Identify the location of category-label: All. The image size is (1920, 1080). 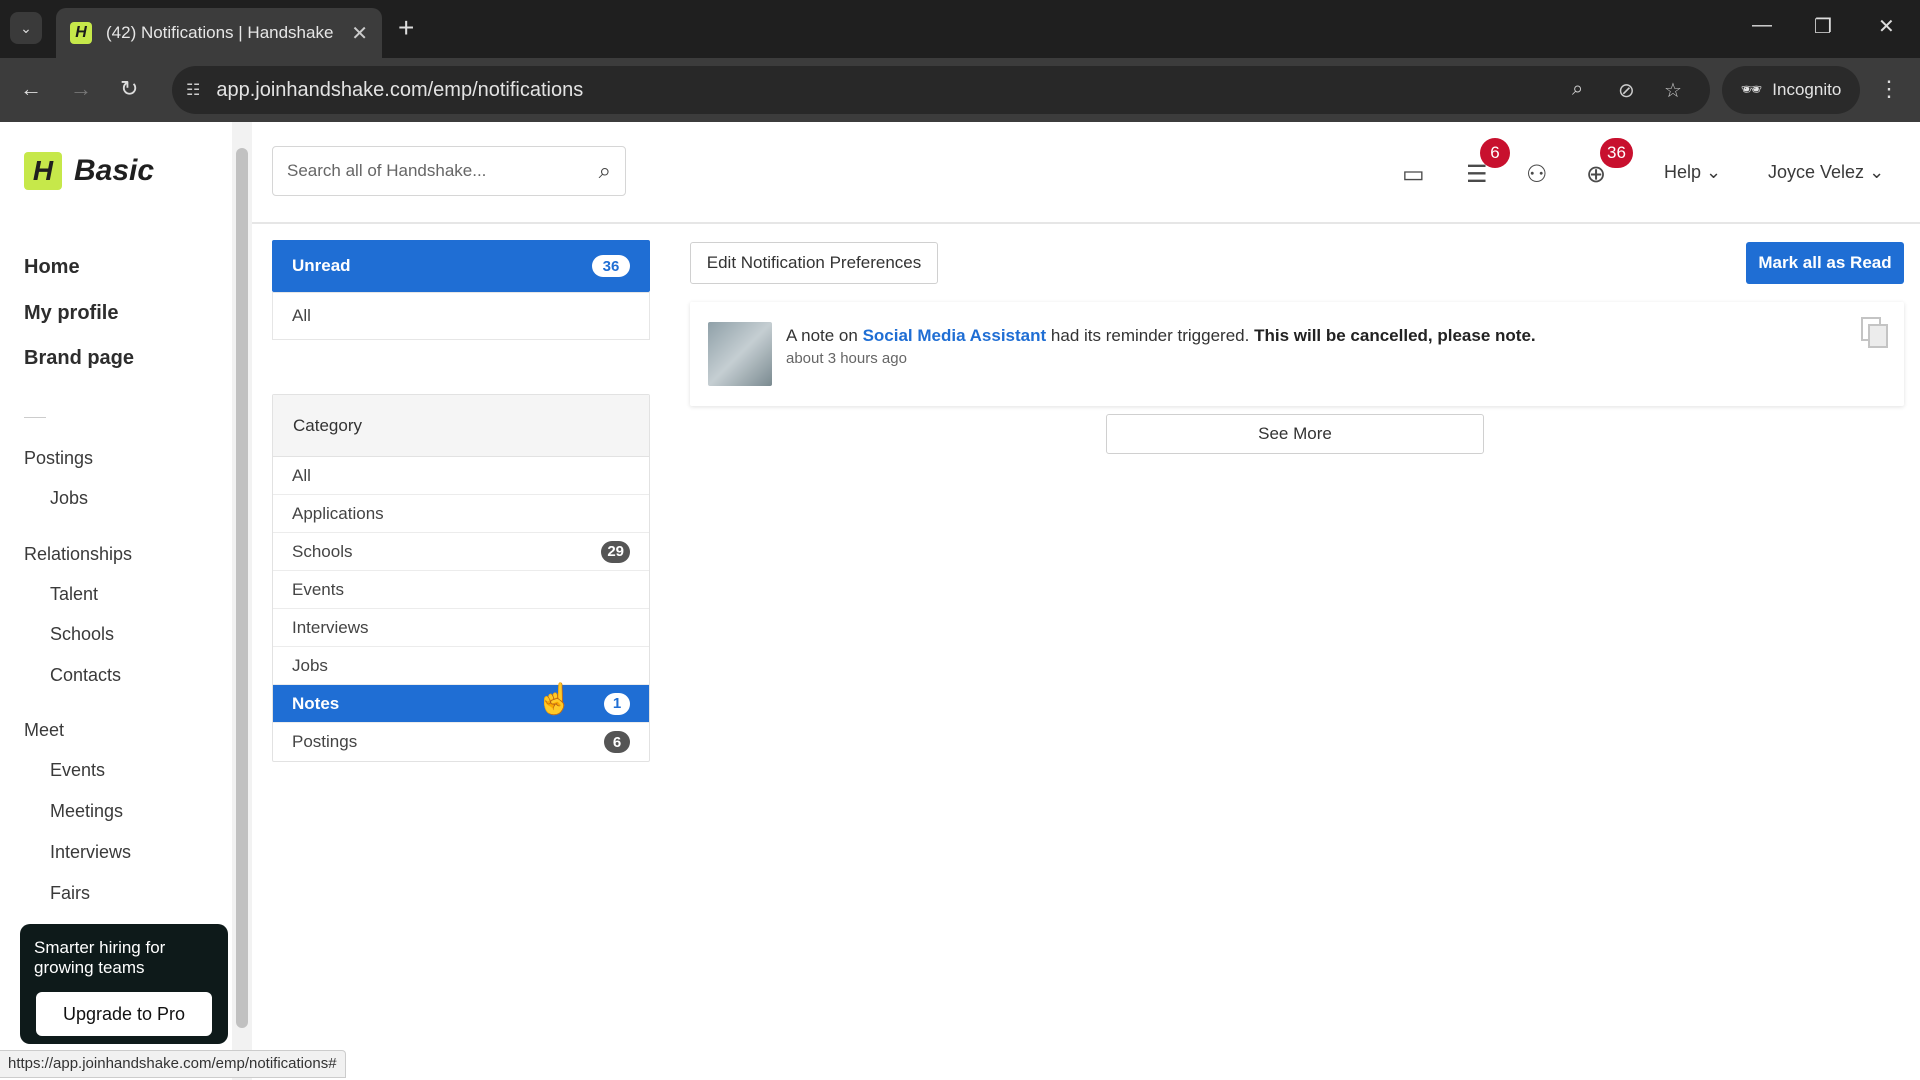
(301, 475).